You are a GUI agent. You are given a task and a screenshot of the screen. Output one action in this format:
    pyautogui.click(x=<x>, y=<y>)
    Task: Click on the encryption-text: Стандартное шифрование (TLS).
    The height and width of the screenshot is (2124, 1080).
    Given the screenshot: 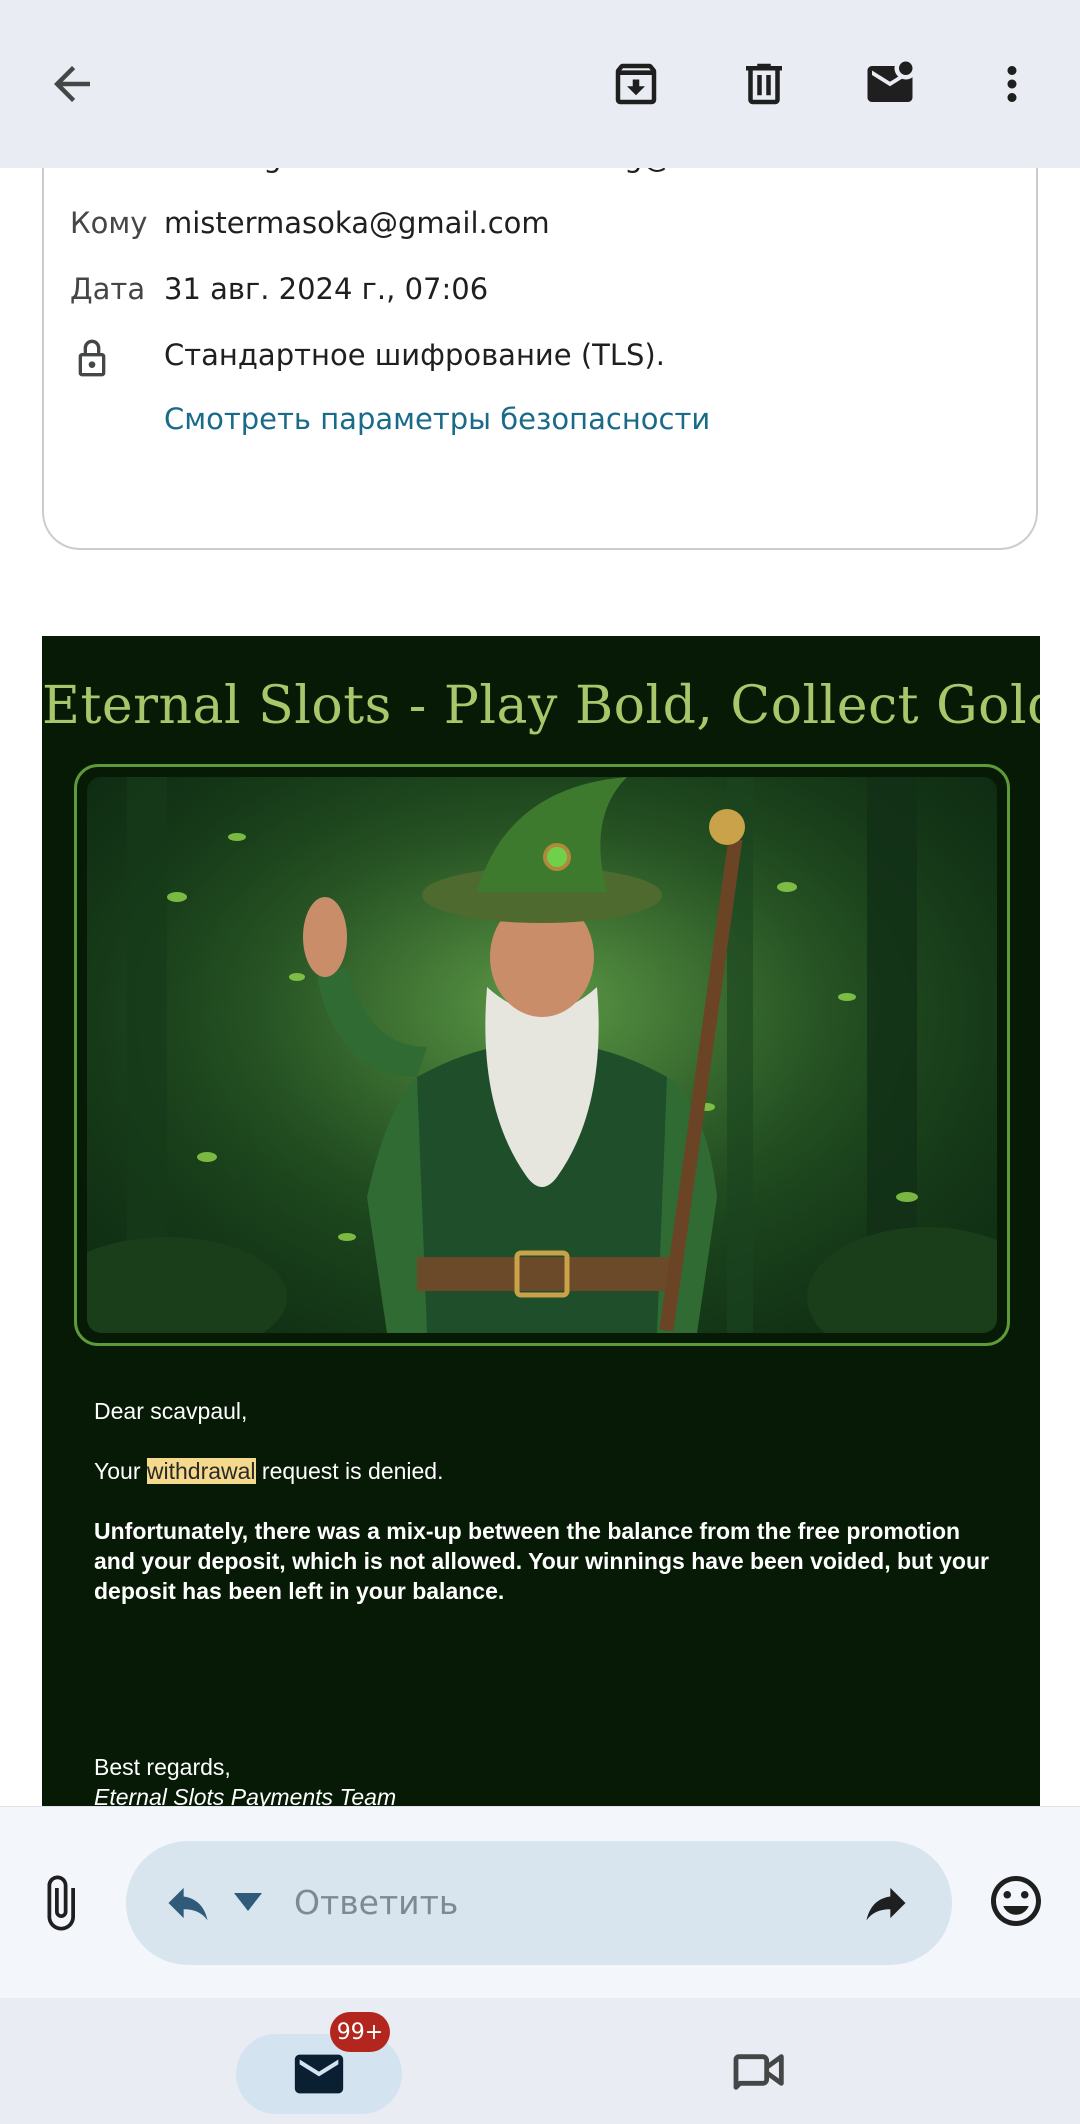 What is the action you would take?
    pyautogui.click(x=414, y=355)
    